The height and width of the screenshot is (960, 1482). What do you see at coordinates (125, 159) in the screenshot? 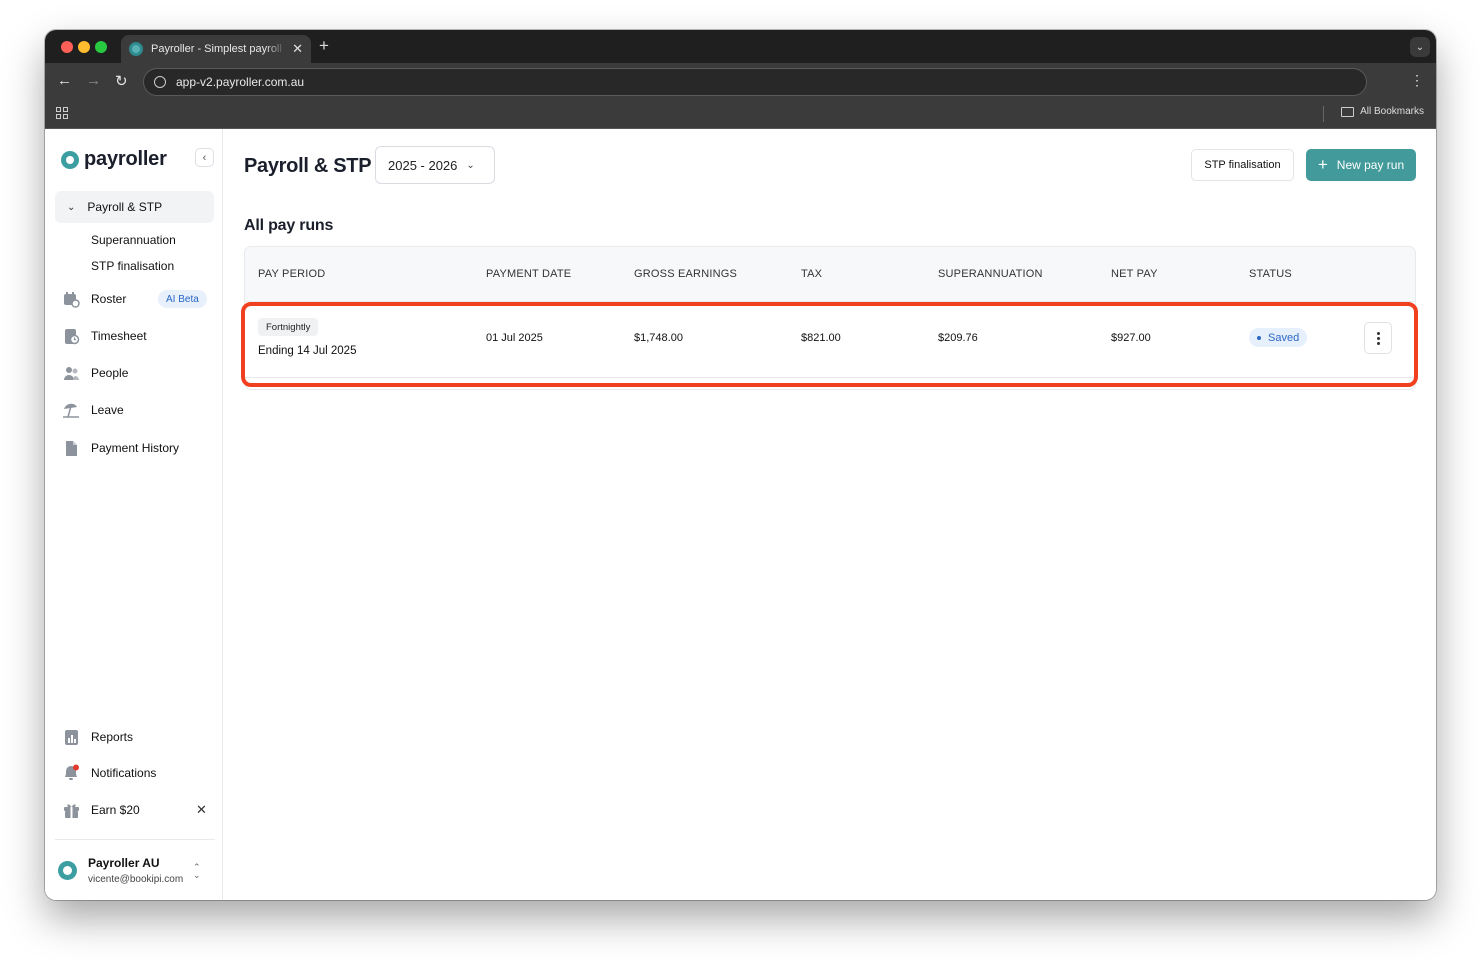
I see `logo-text: payroller` at bounding box center [125, 159].